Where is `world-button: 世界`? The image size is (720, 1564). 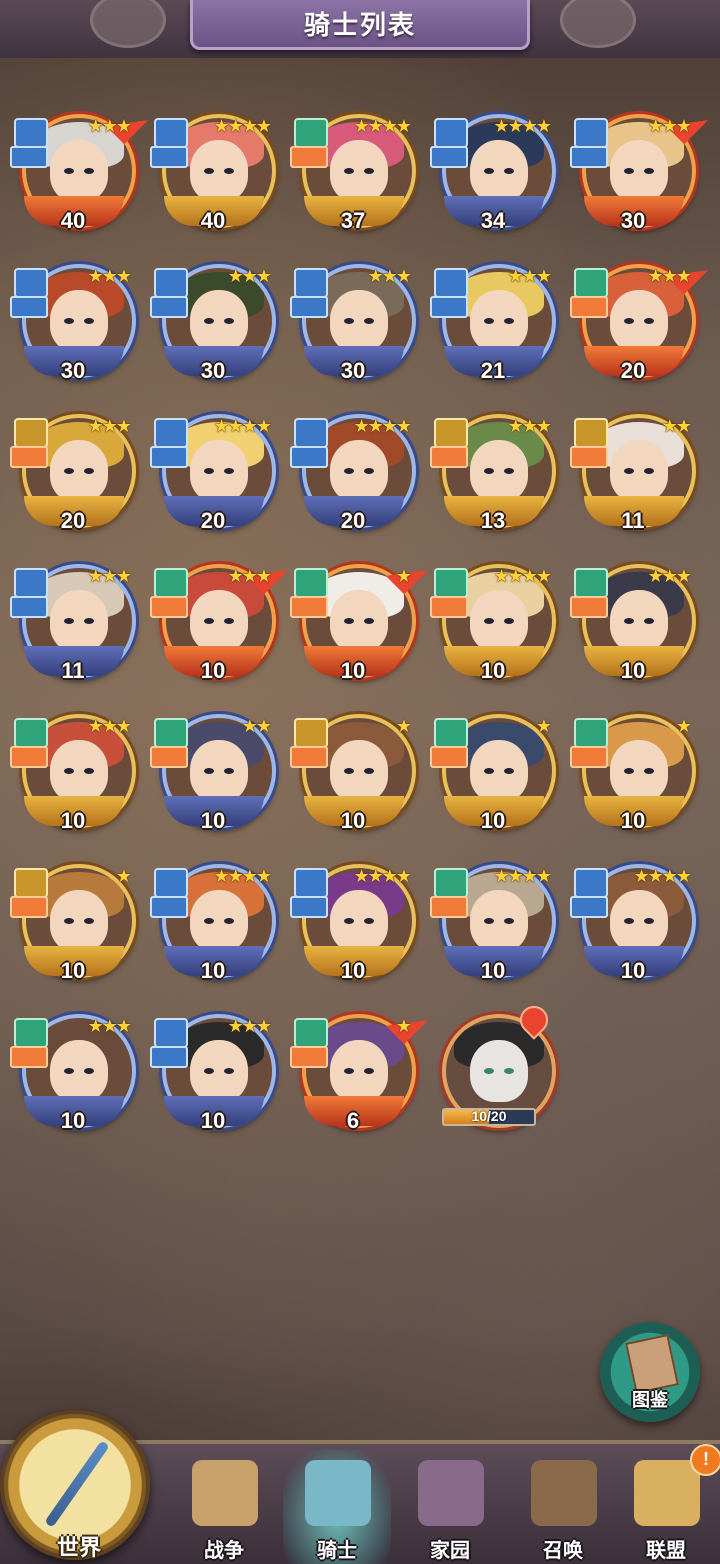
world-button: 世界 is located at coordinates (75, 1485).